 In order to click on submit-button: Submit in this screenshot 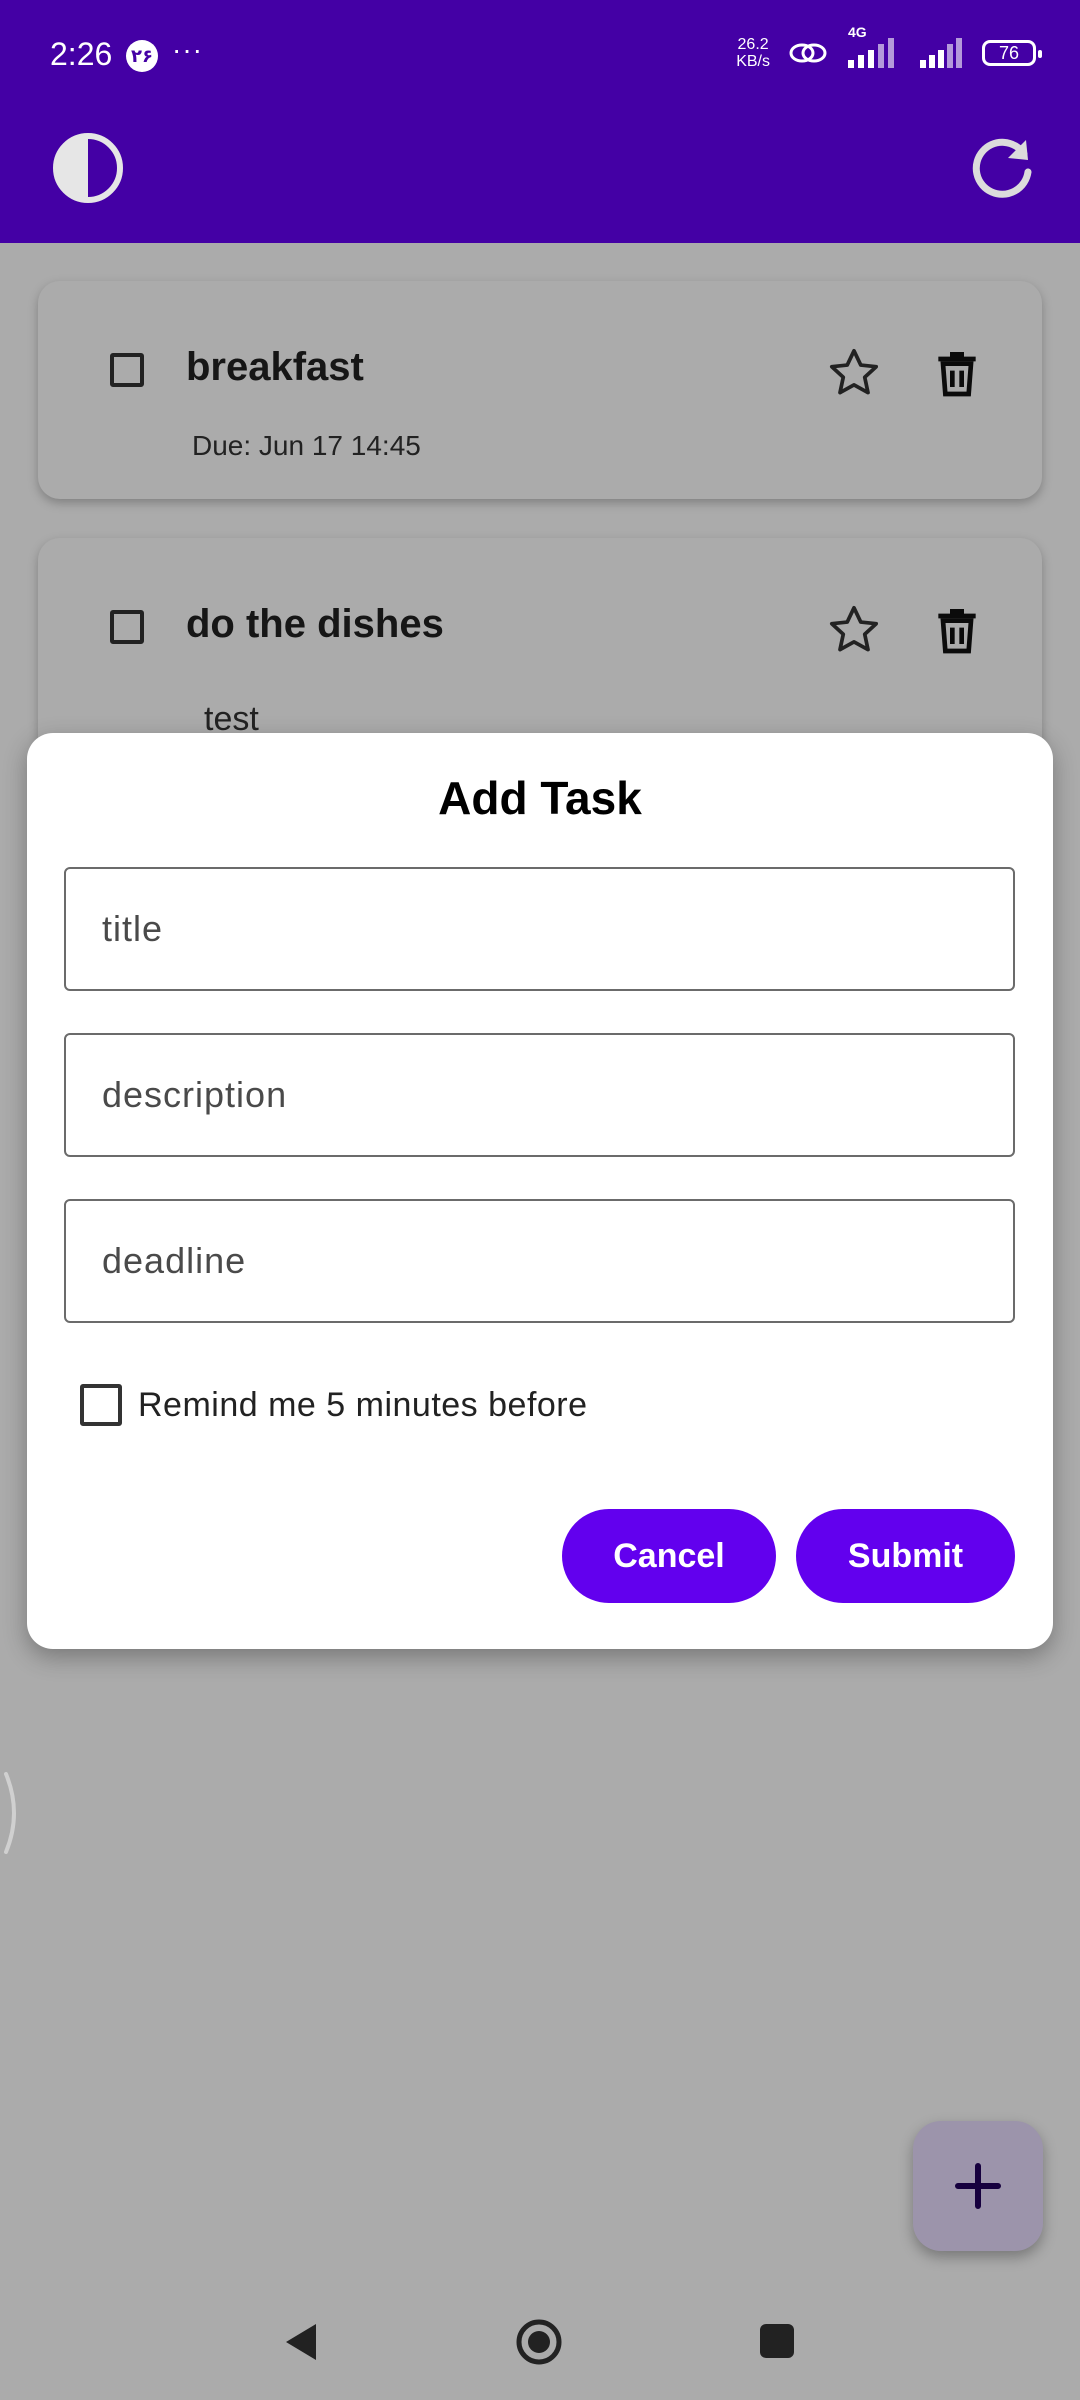, I will do `click(905, 1556)`.